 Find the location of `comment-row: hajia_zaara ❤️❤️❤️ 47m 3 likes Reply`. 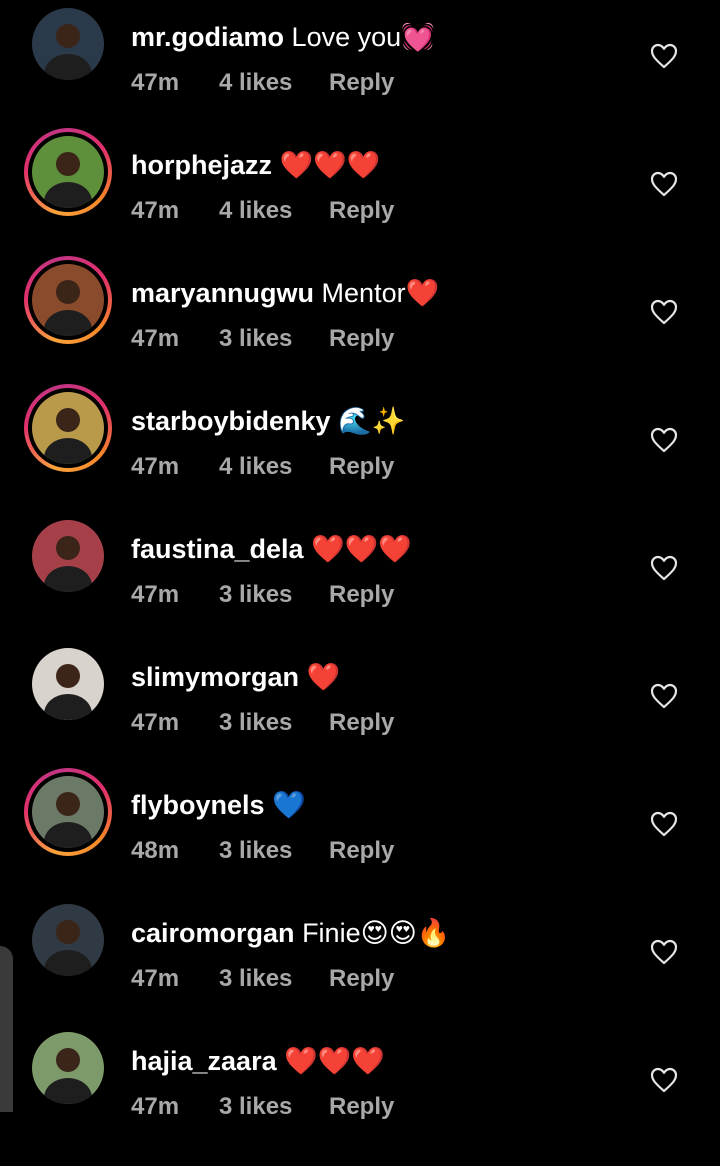

comment-row: hajia_zaara ❤️❤️❤️ 47m 3 likes Reply is located at coordinates (360, 1099).